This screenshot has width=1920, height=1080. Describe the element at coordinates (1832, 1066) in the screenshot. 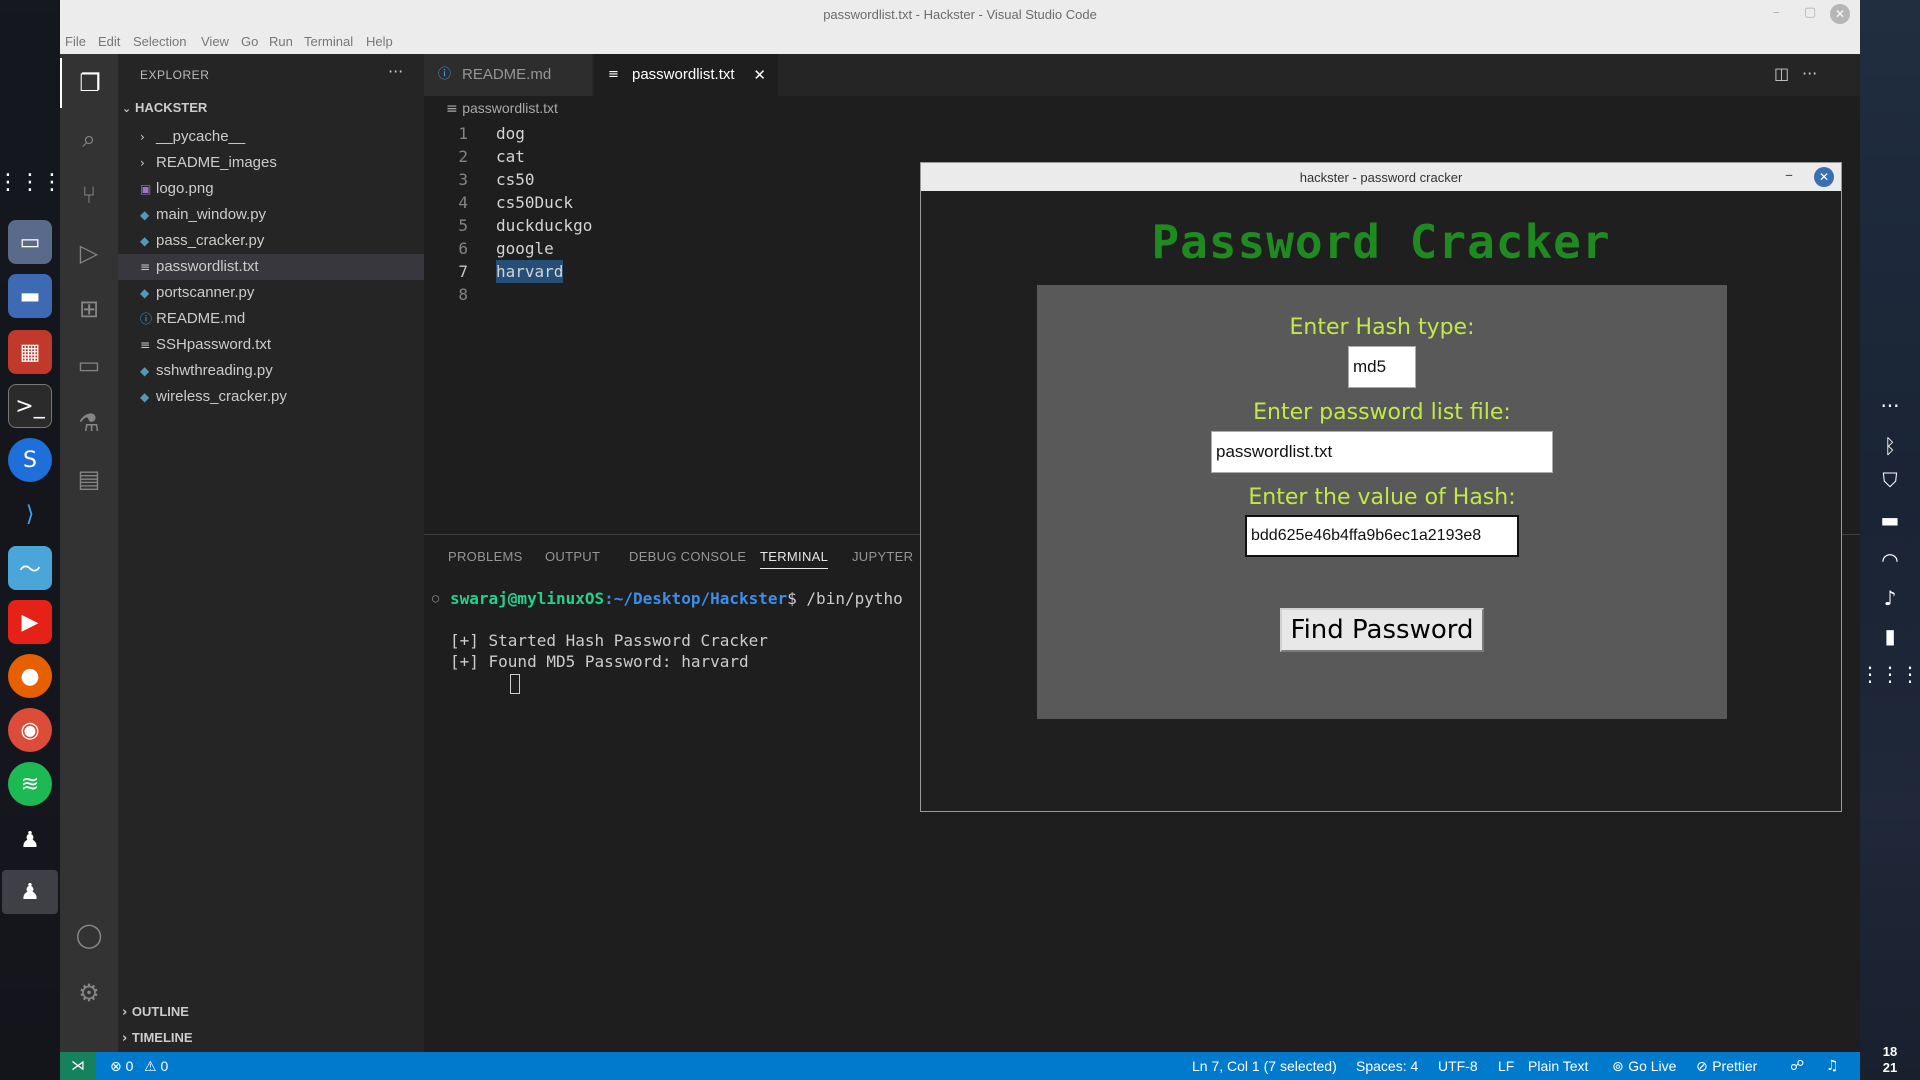

I see `notifications-bell-icon: ♫` at that location.